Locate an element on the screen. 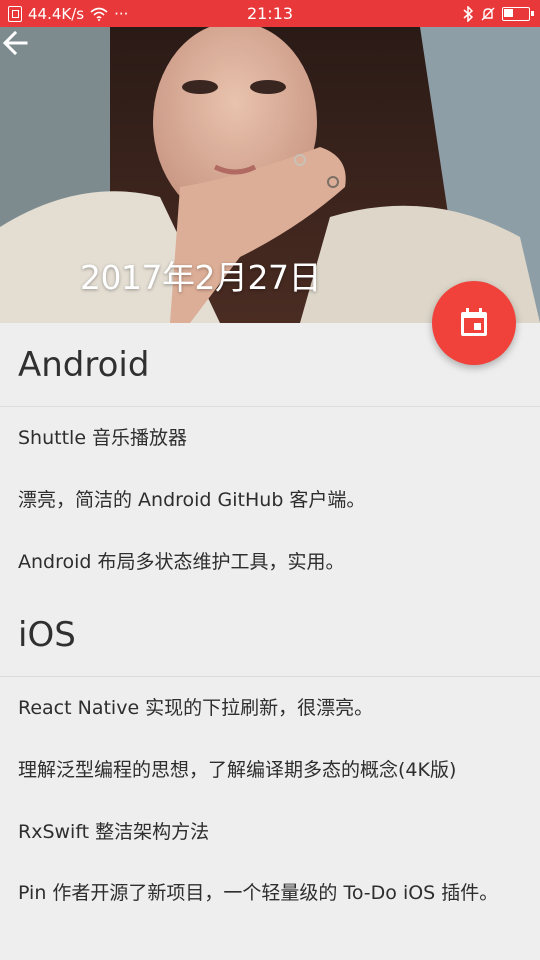 This screenshot has height=960, width=540. calendar-fab-button is located at coordinates (474, 323).